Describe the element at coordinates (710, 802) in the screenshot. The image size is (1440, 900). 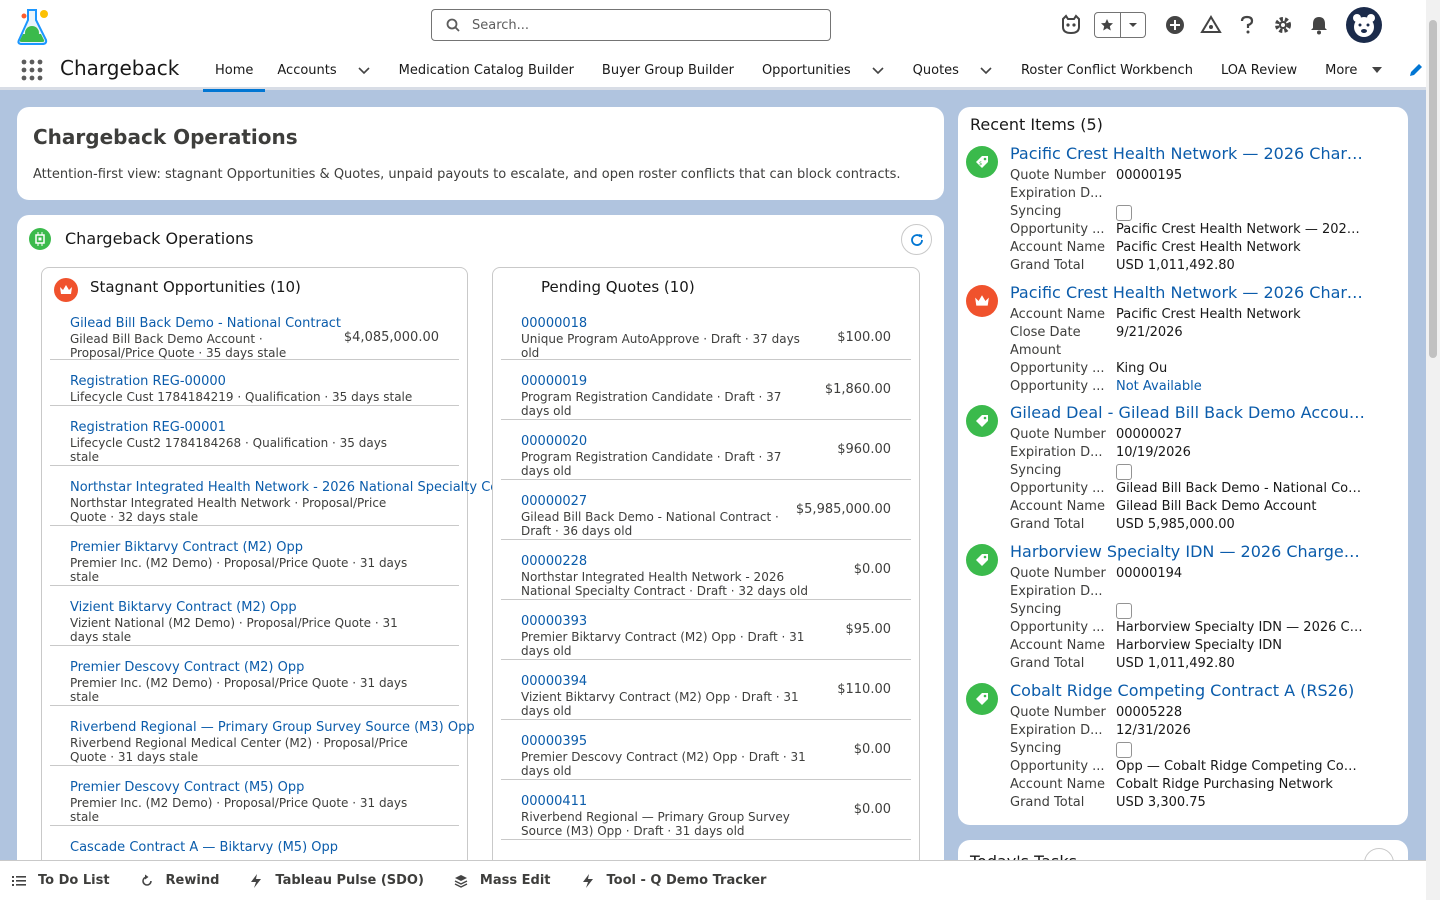
I see `quote-link: 00000411` at that location.